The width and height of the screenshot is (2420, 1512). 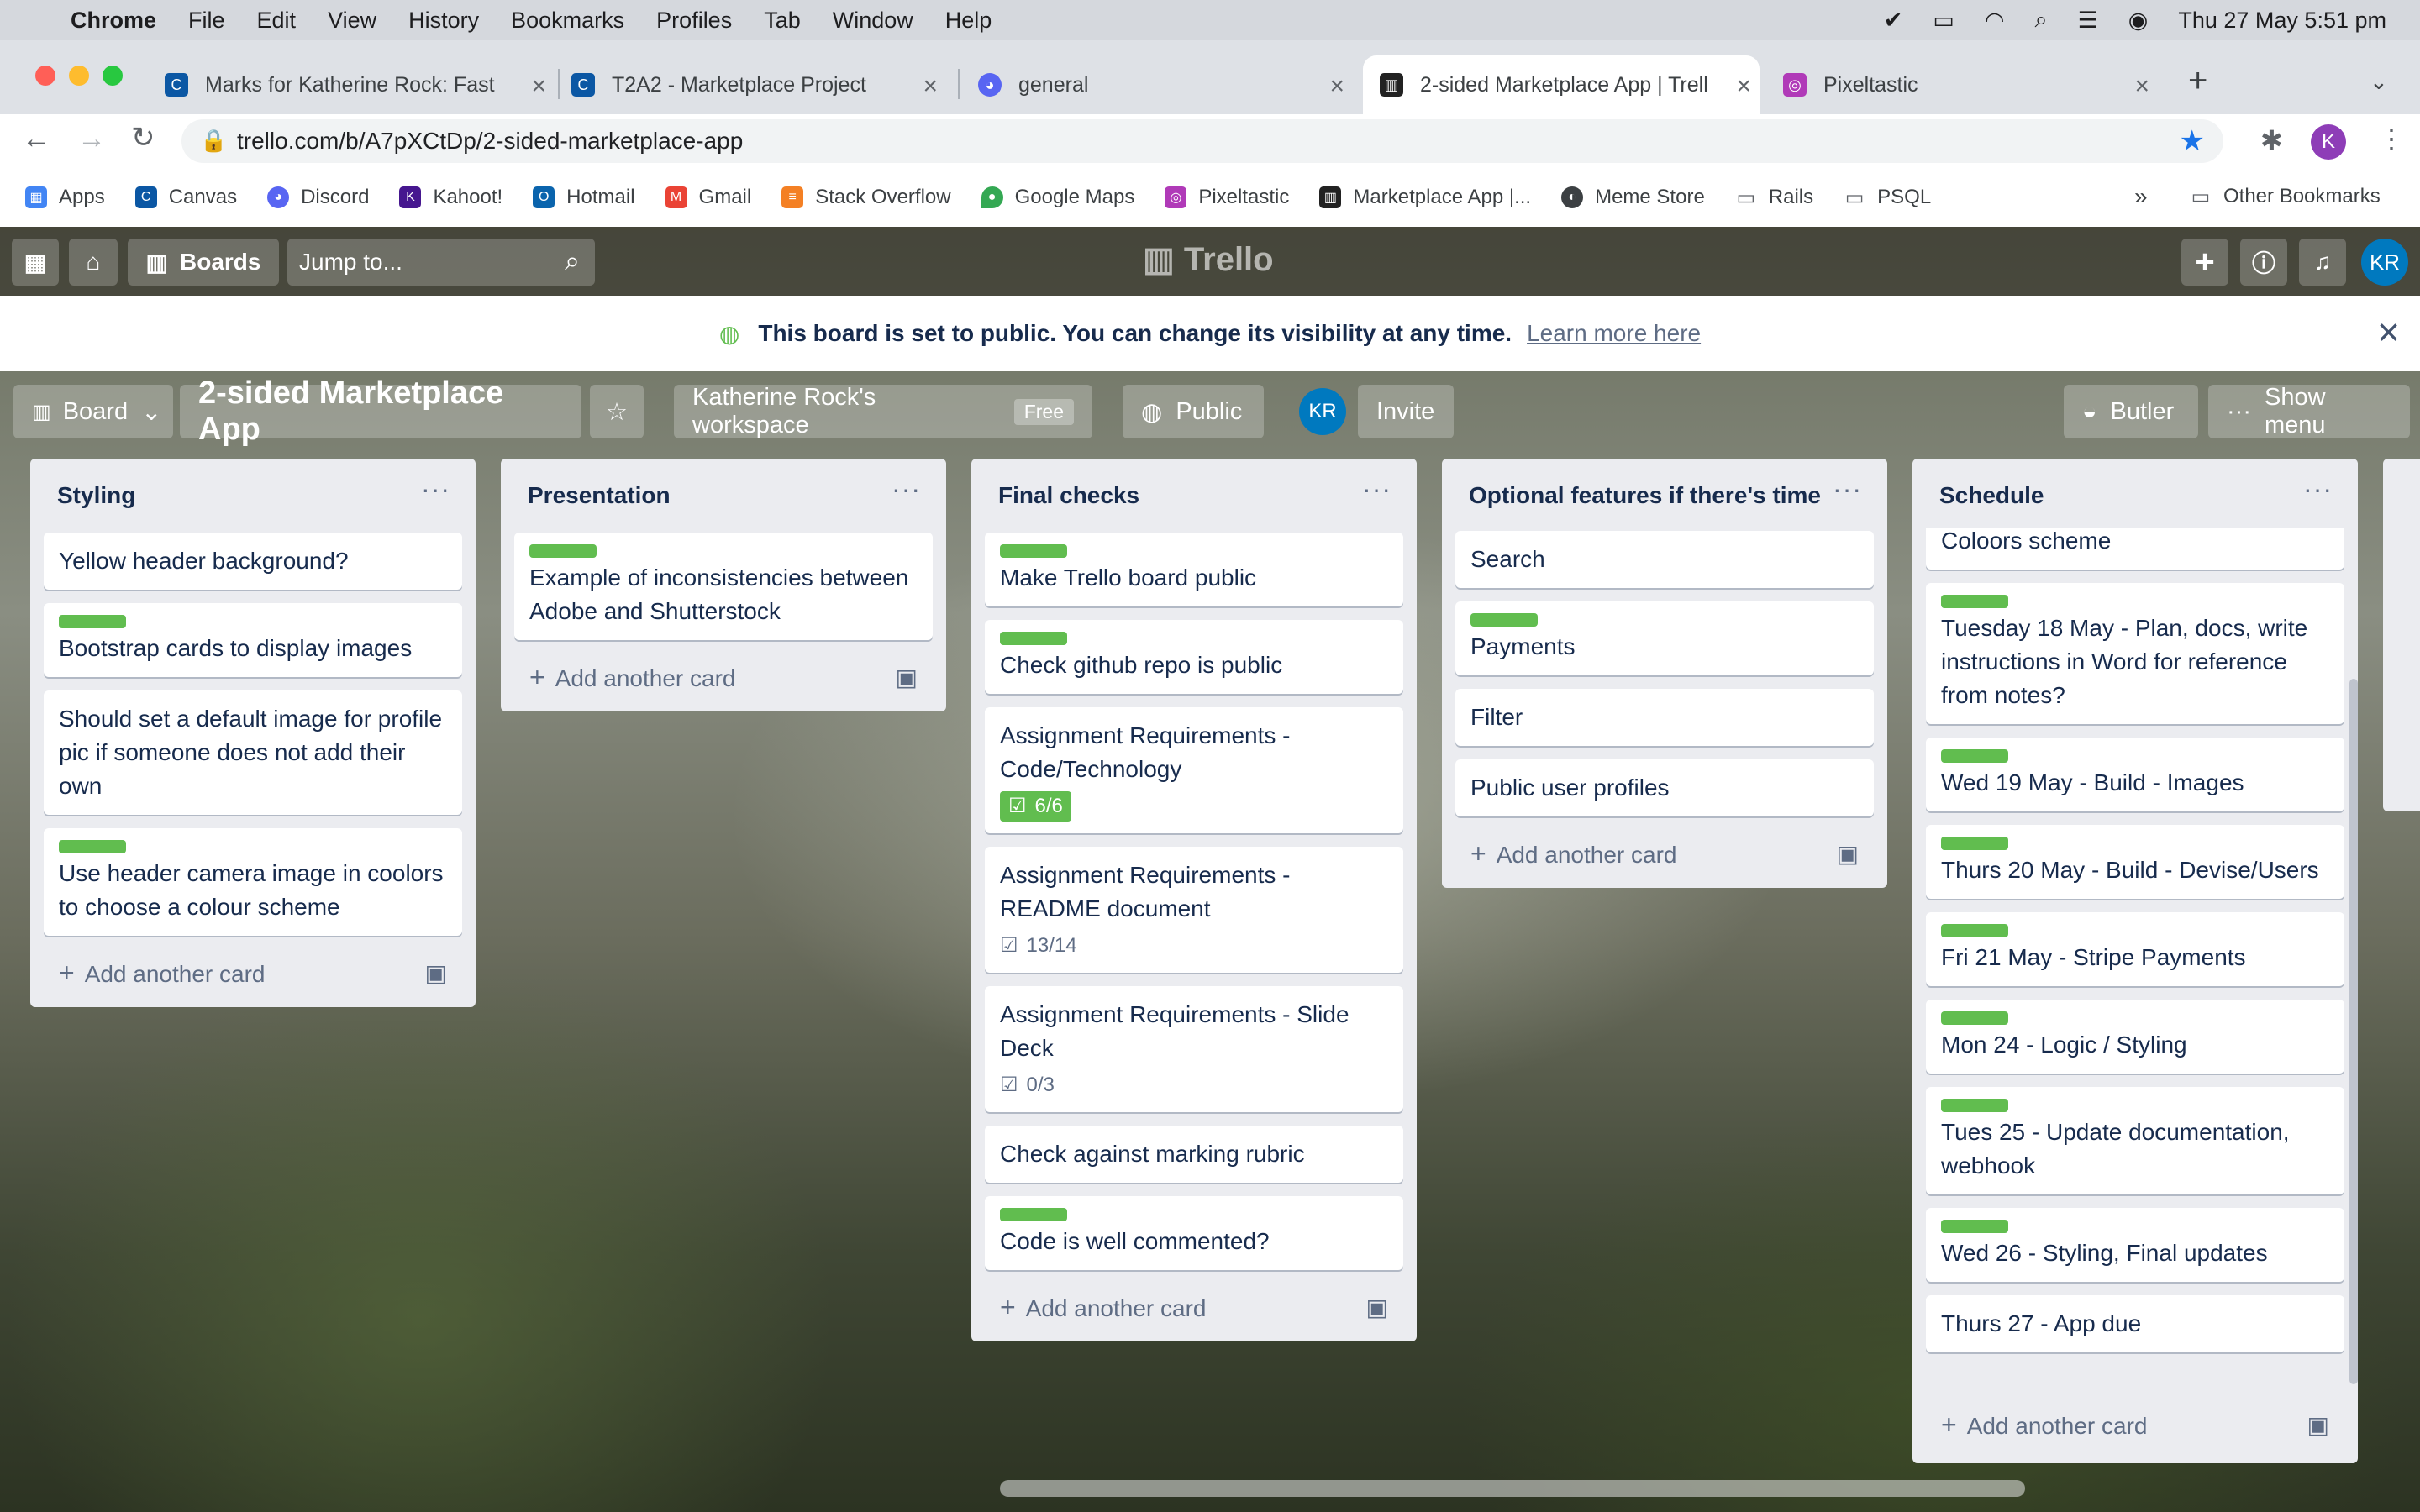 What do you see at coordinates (1664, 559) in the screenshot?
I see `card: Search` at bounding box center [1664, 559].